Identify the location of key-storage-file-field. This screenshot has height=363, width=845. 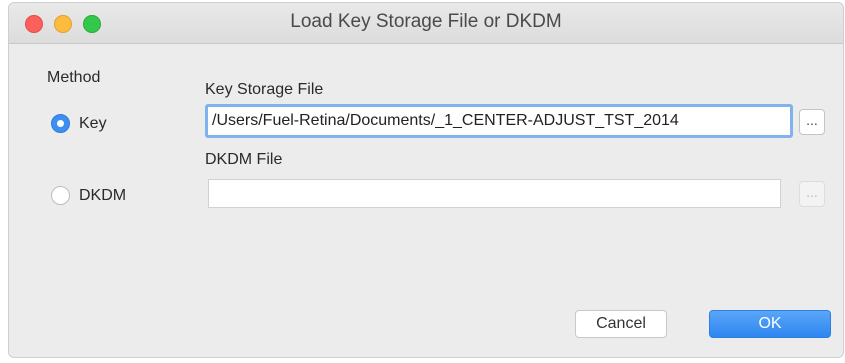
(499, 121).